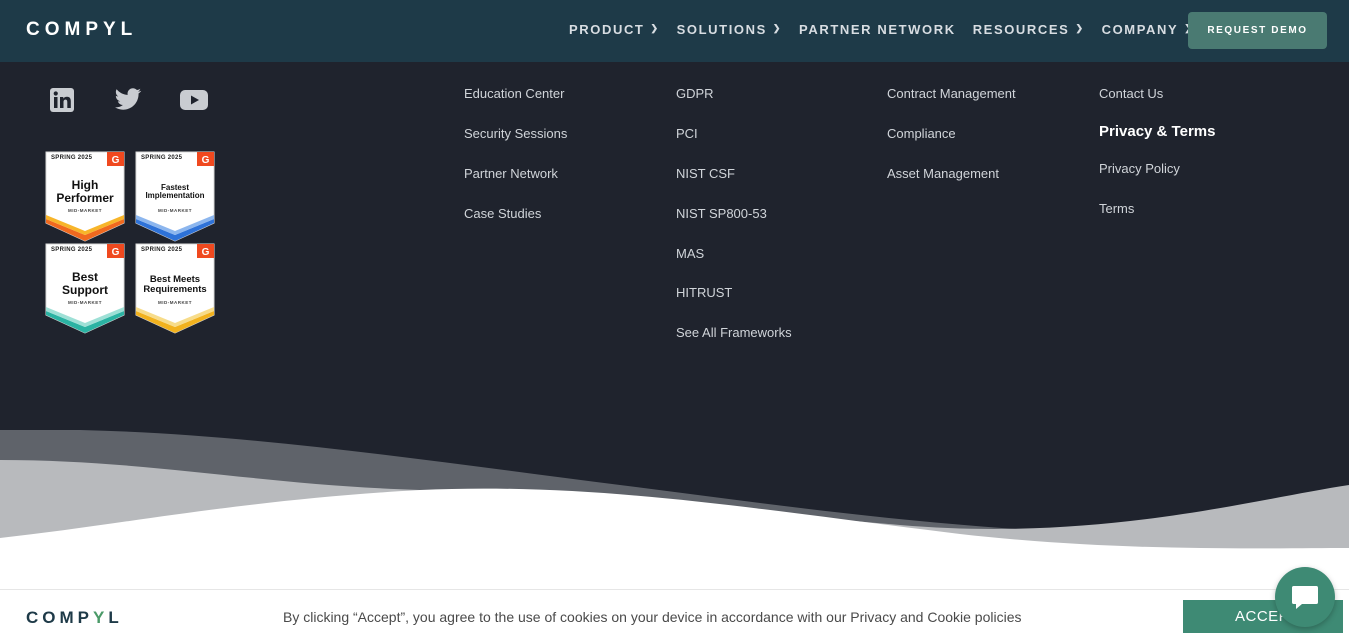 The width and height of the screenshot is (1349, 641). Describe the element at coordinates (734, 106) in the screenshot. I see `footer-link-gdpr: GDPR` at that location.